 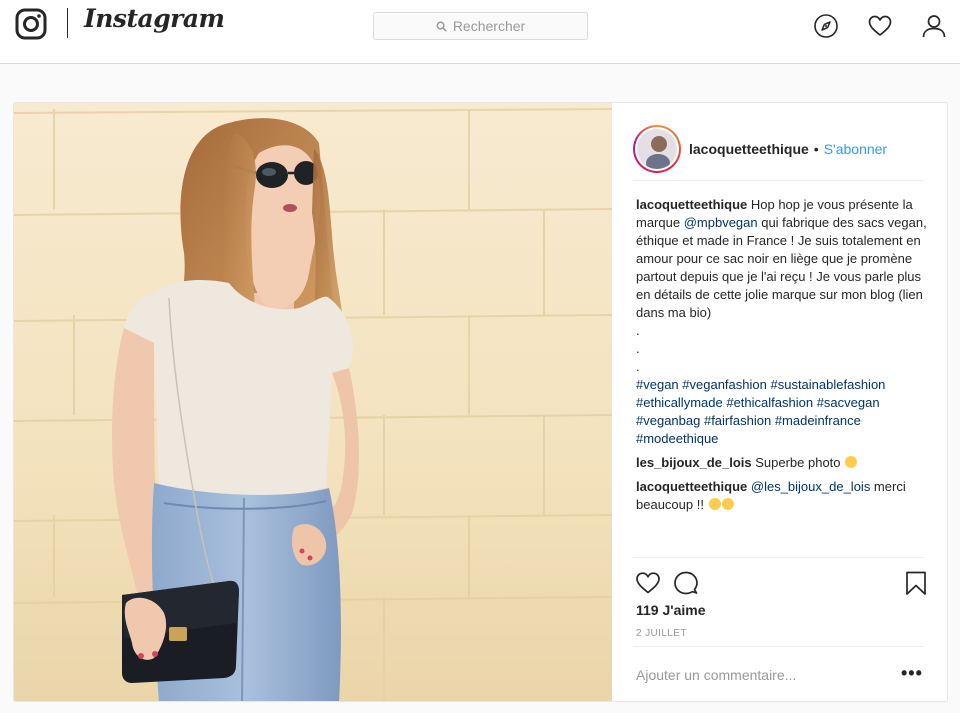 I want to click on search-placeholder: Rechercher, so click(x=489, y=26).